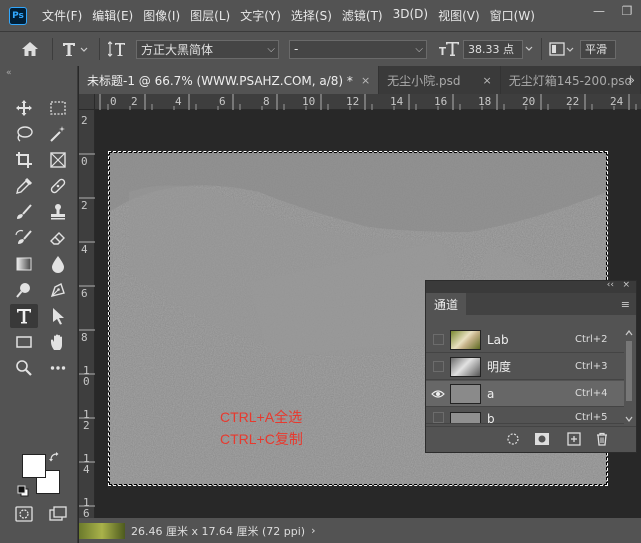  Describe the element at coordinates (58, 342) in the screenshot. I see `hand-tool-icon` at that location.